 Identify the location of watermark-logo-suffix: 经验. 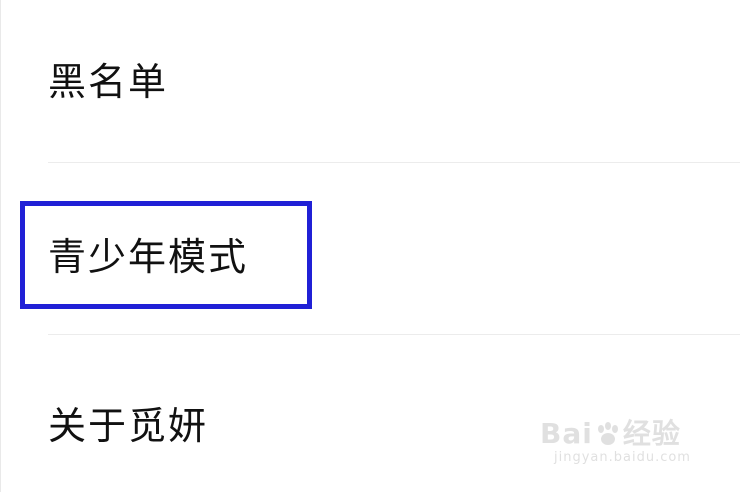
(651, 433).